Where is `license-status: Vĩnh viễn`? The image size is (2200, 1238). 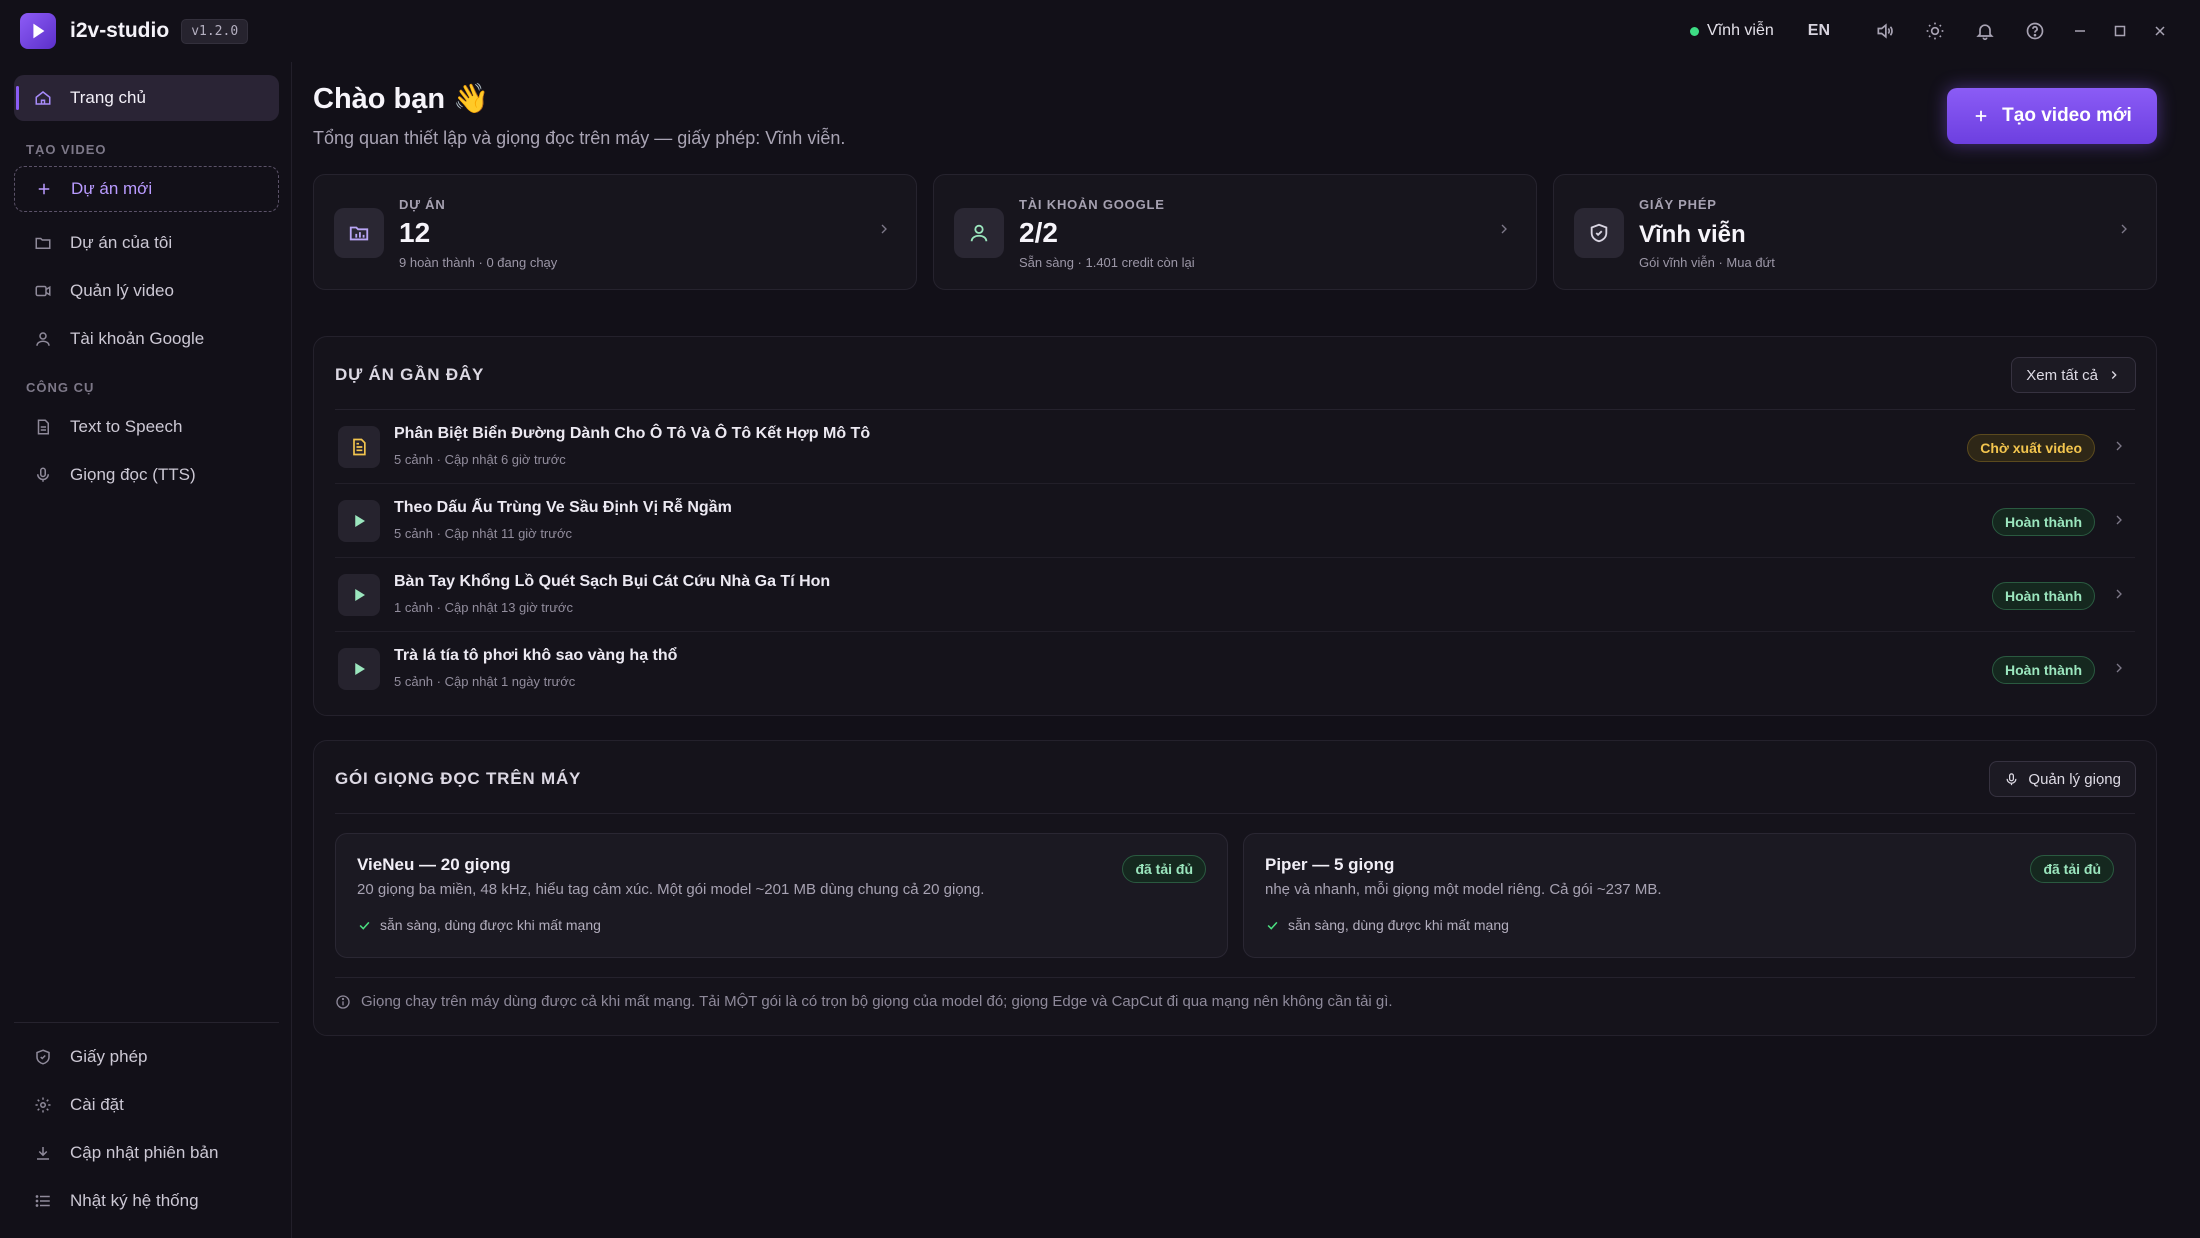
license-status: Vĩnh viễn is located at coordinates (1732, 31).